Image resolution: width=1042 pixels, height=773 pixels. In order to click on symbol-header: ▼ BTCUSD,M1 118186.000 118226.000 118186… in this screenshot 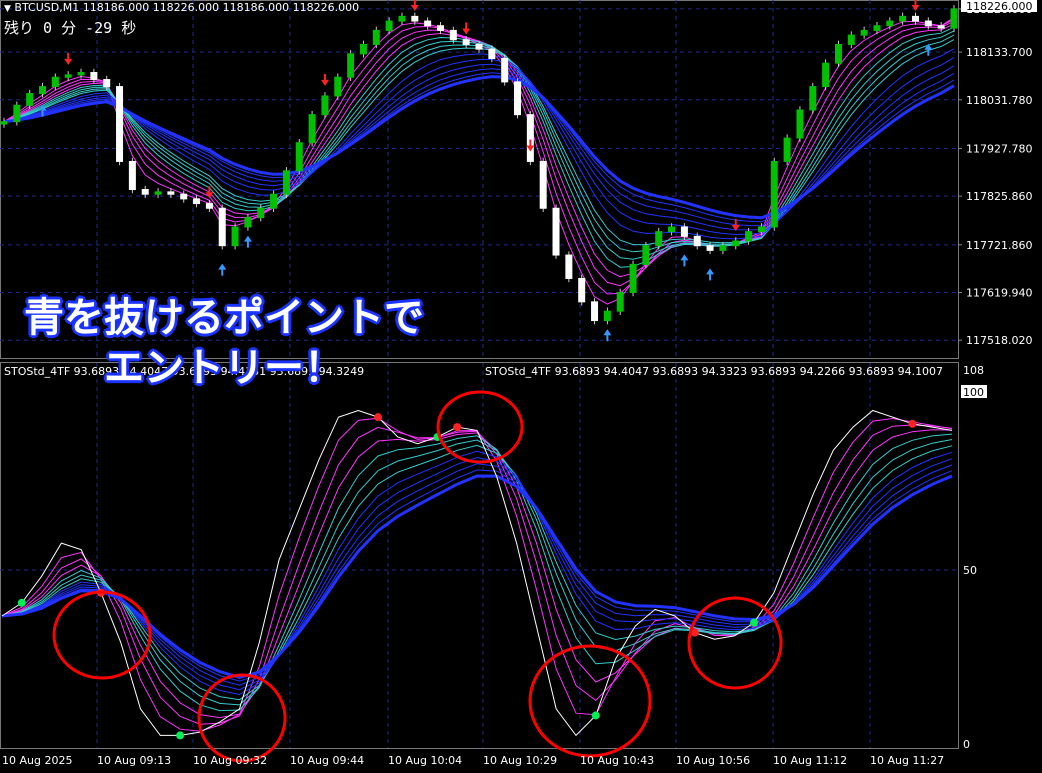, I will do `click(181, 7)`.